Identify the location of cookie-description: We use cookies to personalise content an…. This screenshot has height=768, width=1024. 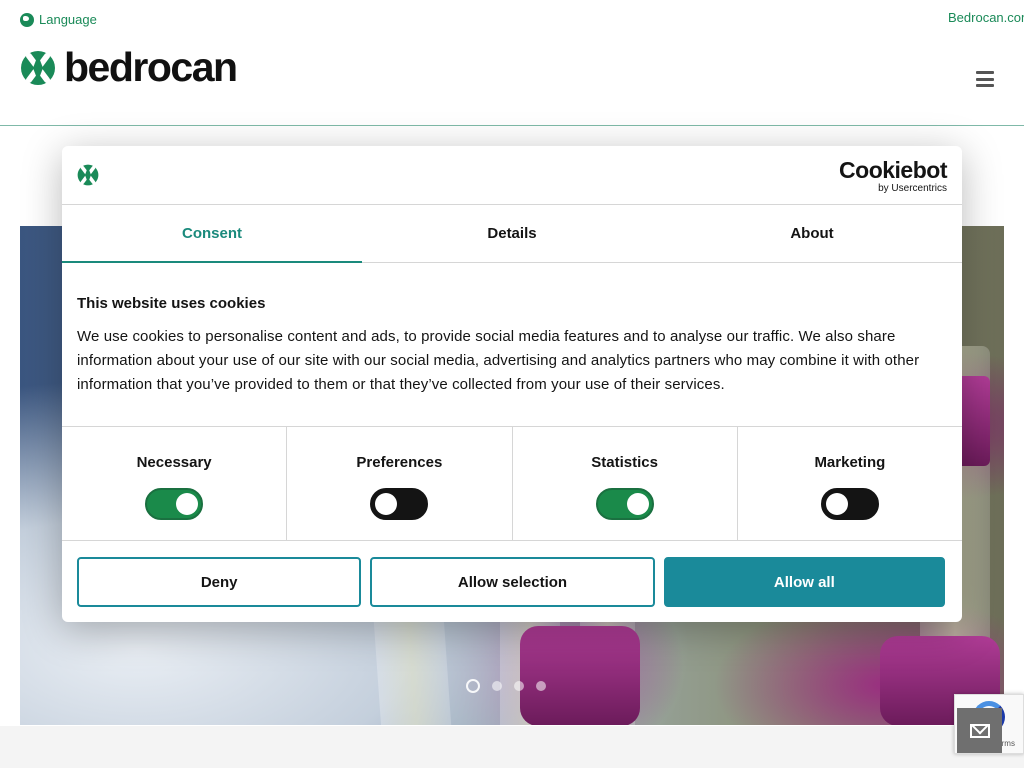
(498, 360).